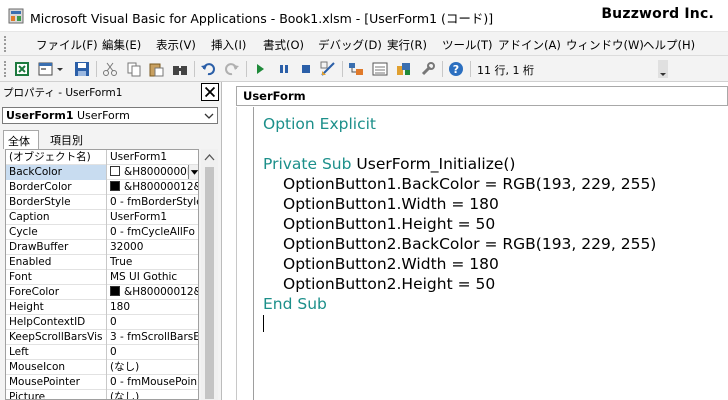 This screenshot has width=728, height=400. What do you see at coordinates (319, 124) in the screenshot?
I see `code-keyword: Option Explicit` at bounding box center [319, 124].